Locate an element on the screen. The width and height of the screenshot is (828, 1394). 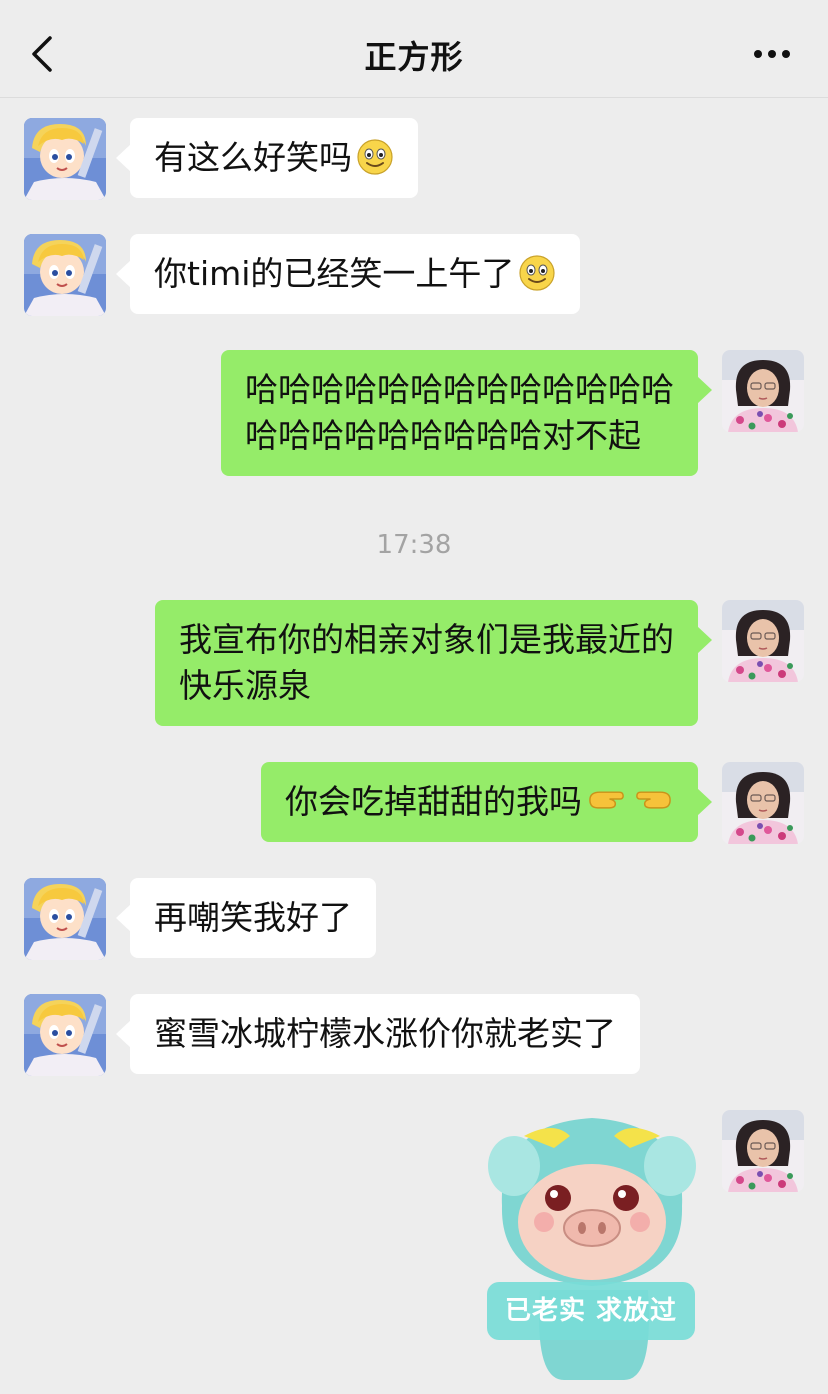
chat-title: 正方形 is located at coordinates (414, 57).